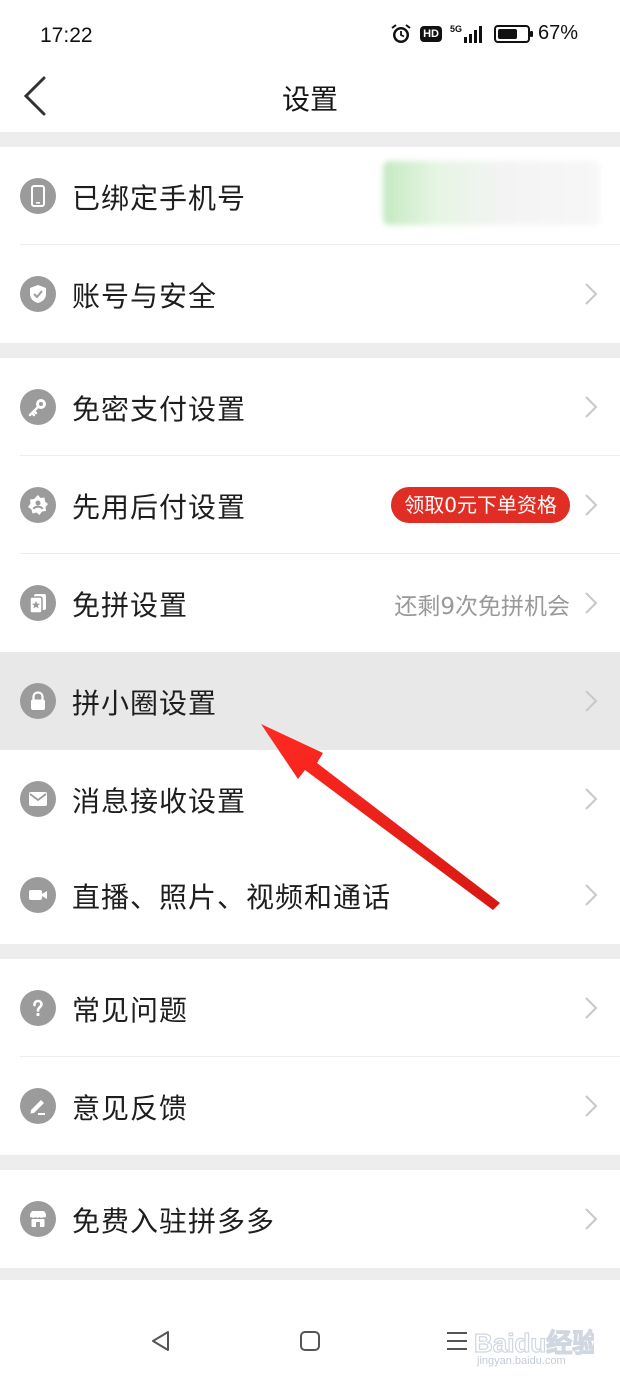 This screenshot has height=1386, width=620. I want to click on row-label: 免拼设置, so click(130, 605).